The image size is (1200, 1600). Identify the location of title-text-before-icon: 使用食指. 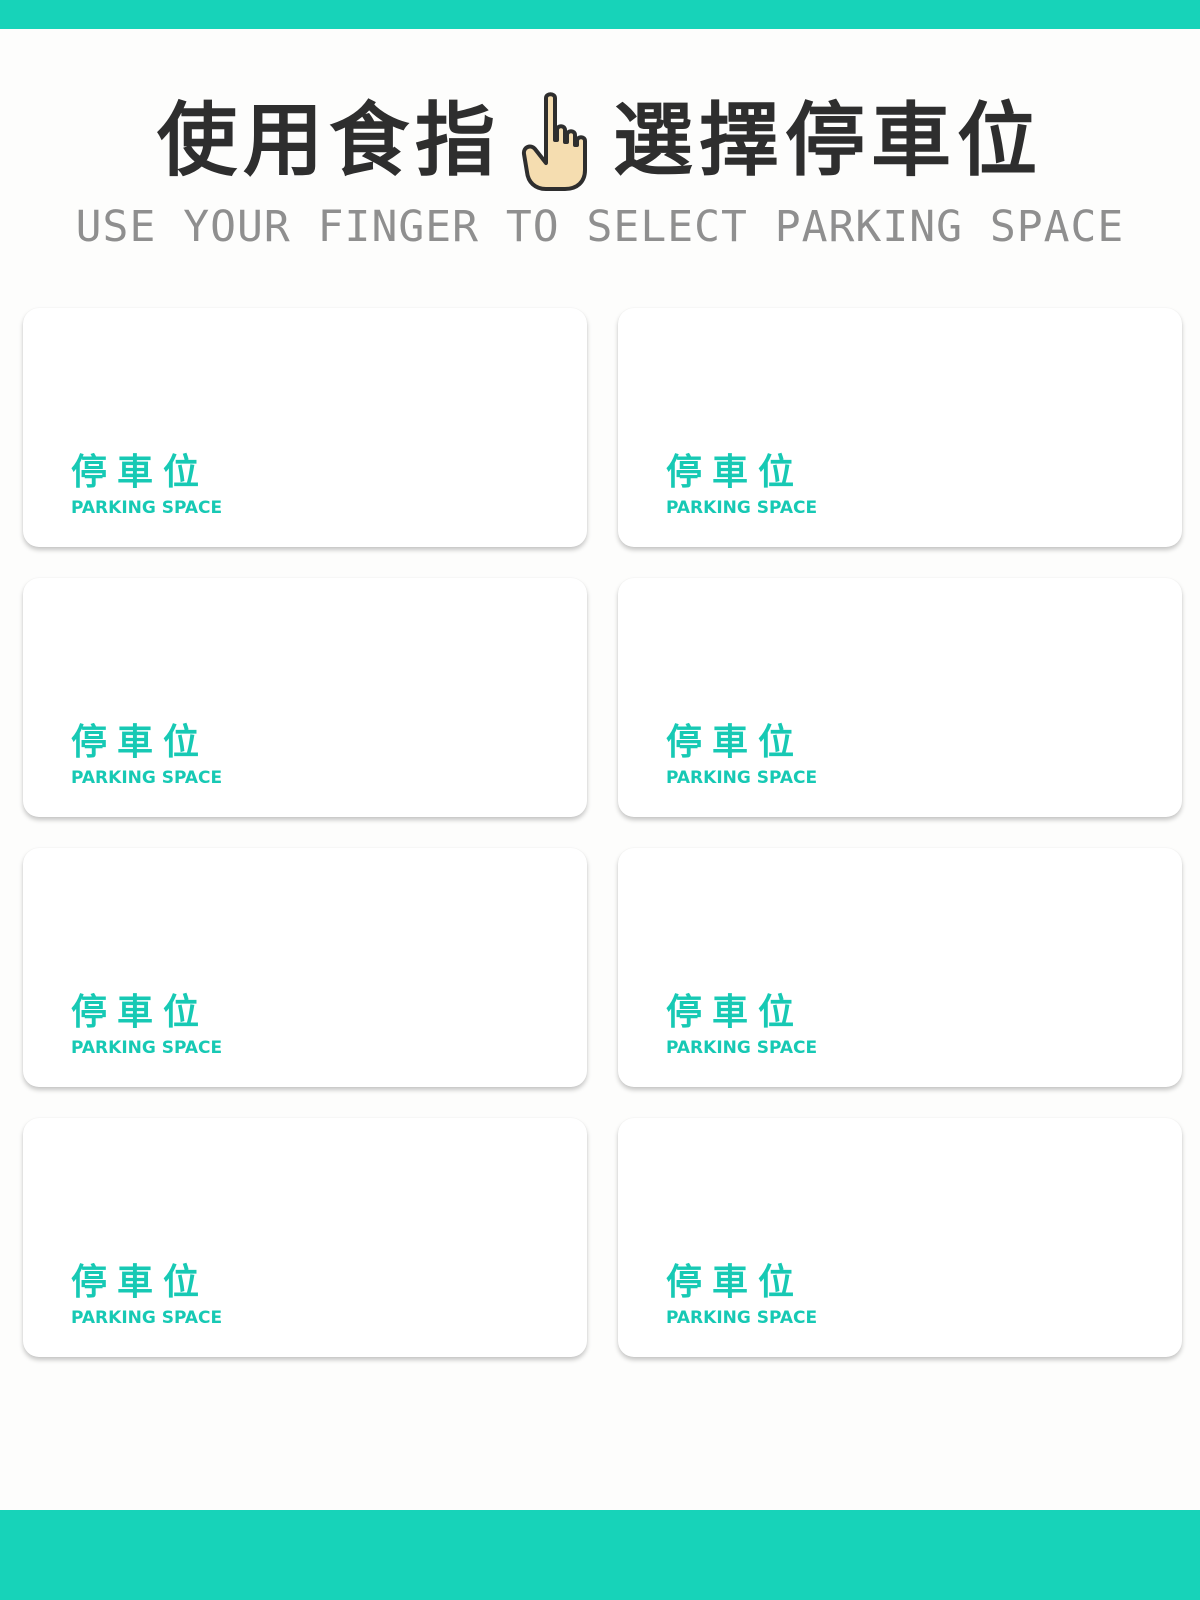
(329, 140).